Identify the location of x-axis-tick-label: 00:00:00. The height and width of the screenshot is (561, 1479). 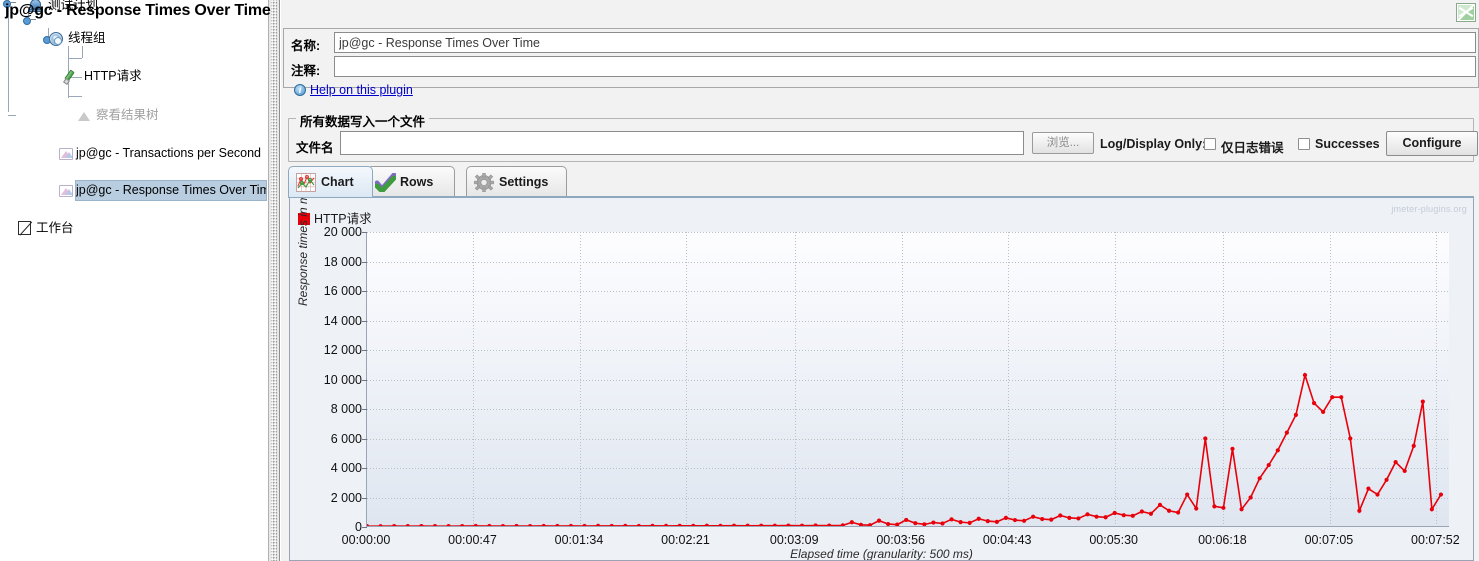
(366, 540).